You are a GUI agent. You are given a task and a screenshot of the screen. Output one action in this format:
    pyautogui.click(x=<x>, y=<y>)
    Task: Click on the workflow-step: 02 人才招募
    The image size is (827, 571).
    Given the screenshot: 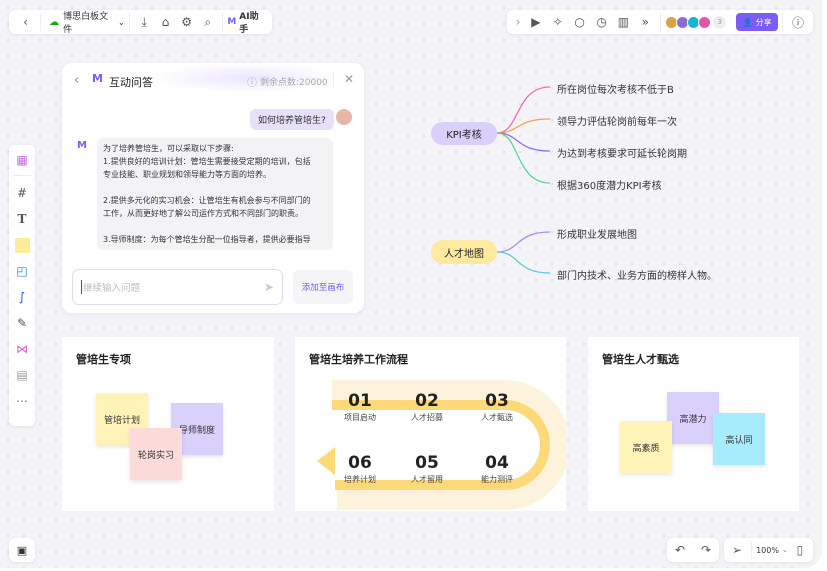 What is the action you would take?
    pyautogui.click(x=427, y=407)
    